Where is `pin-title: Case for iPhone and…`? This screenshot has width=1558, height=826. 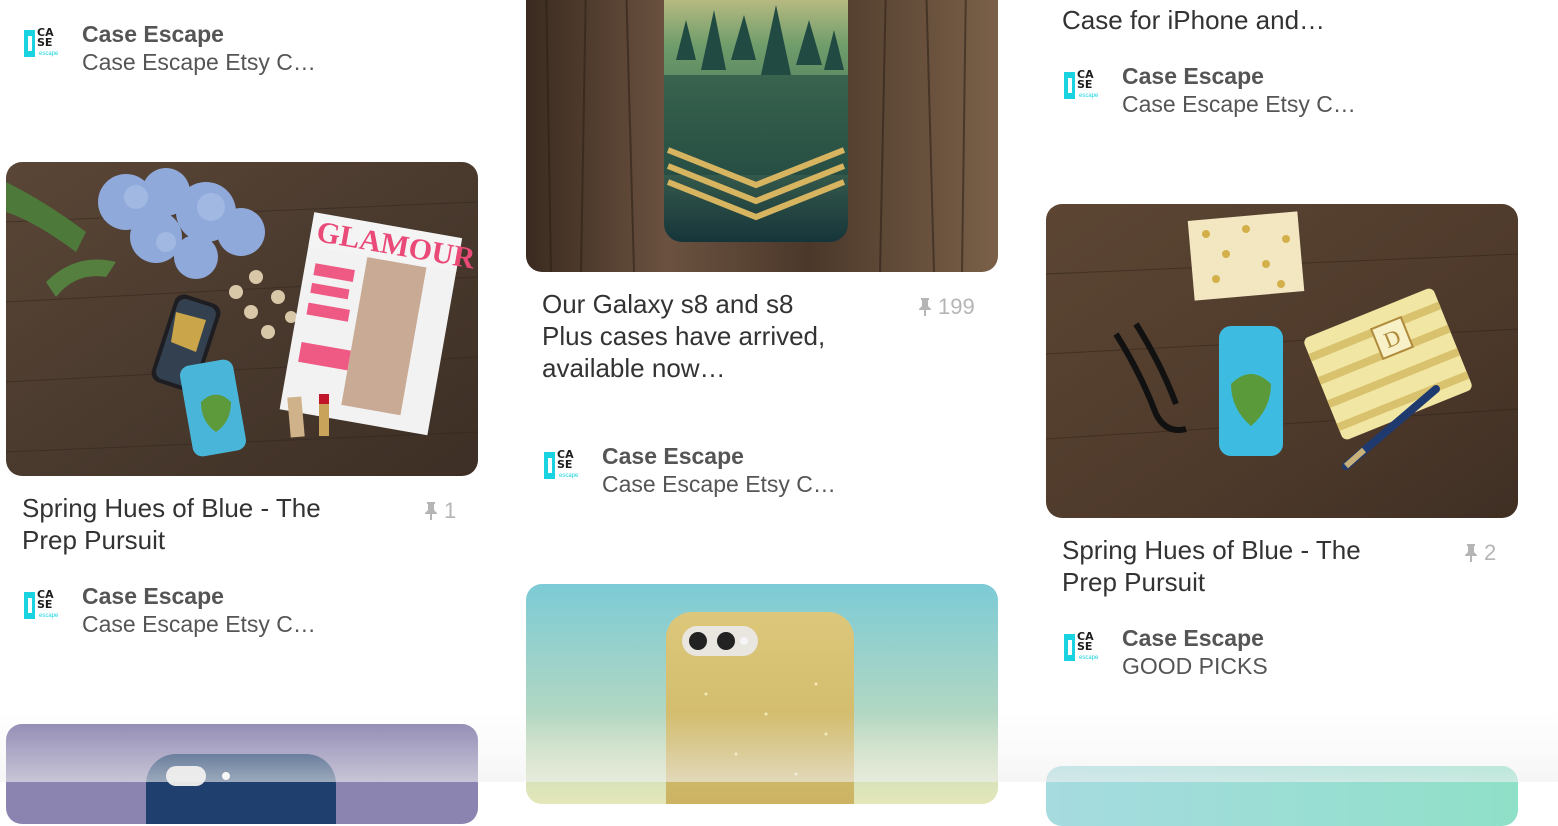
pin-title: Case for iPhone and… is located at coordinates (1272, 20).